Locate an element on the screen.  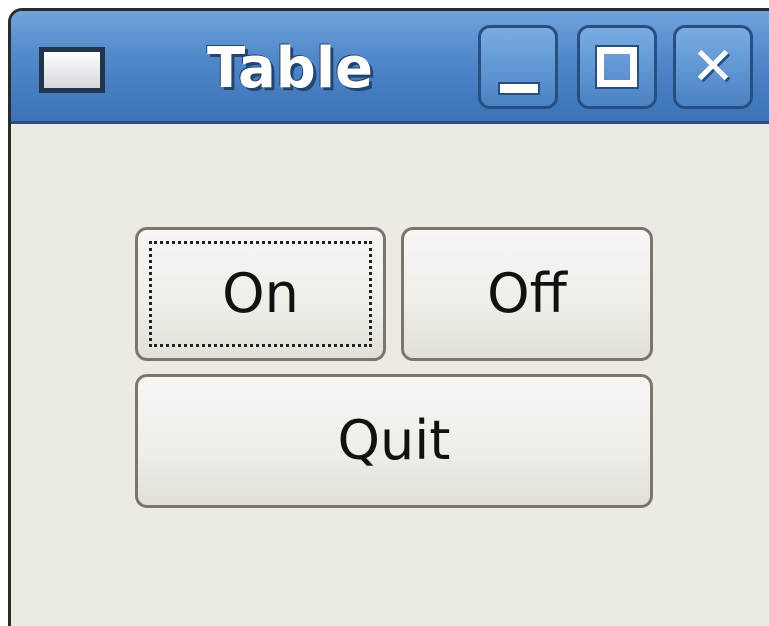
off-button-label: Off is located at coordinates (527, 293).